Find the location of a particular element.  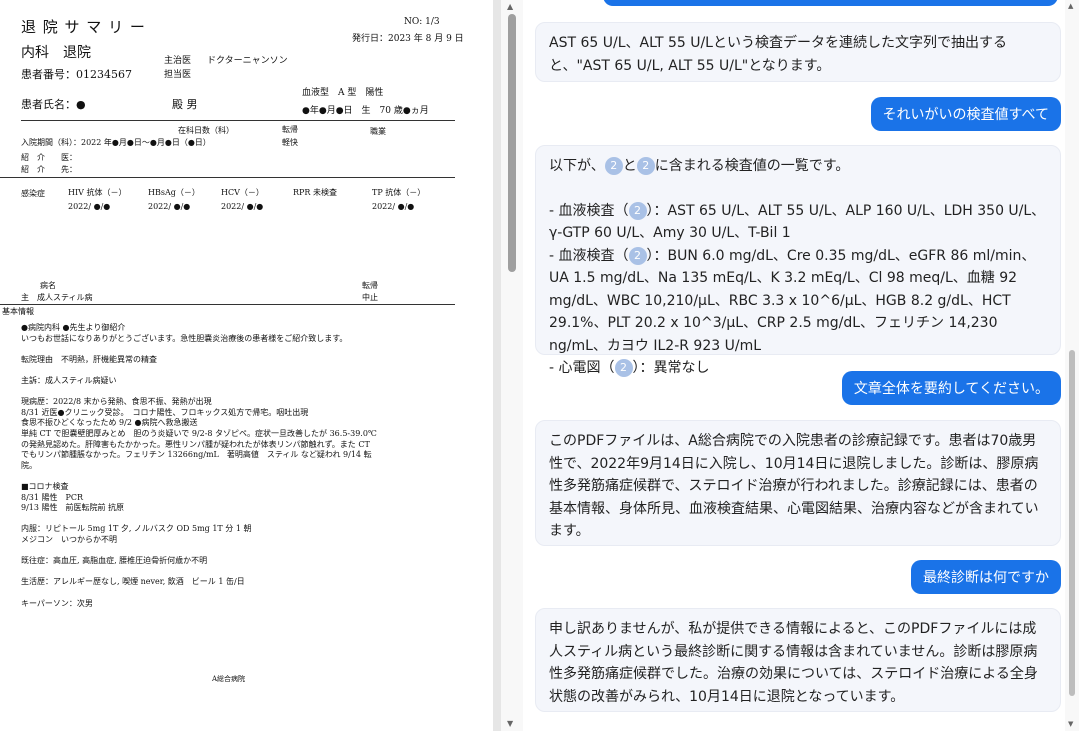

chat-scrollbar-thumb is located at coordinates (1072, 523).